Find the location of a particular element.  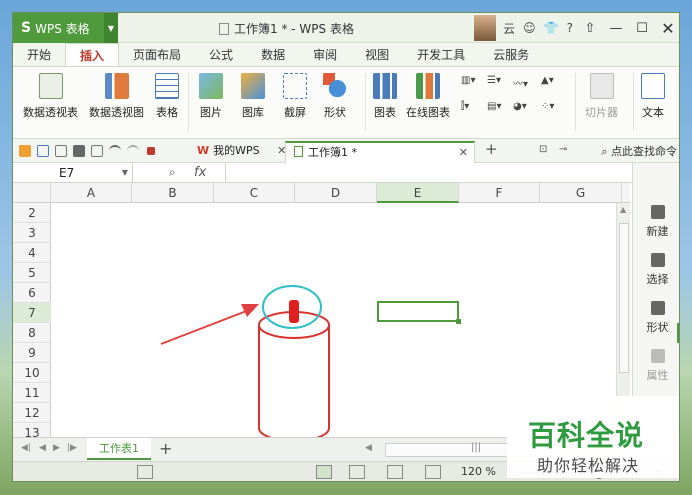

clipper-button: 切片器 is located at coordinates (601, 96).